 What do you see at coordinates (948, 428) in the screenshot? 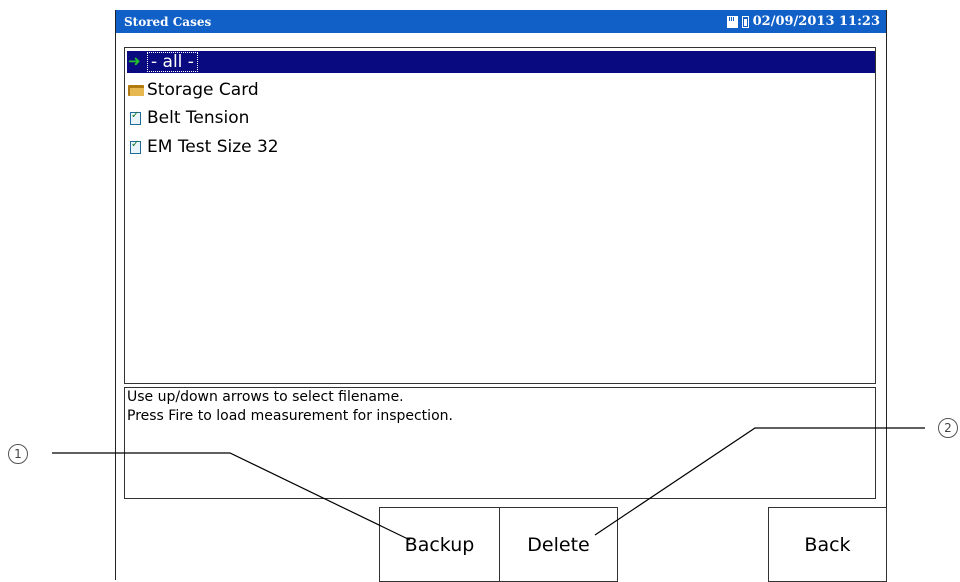
I see `callout-marker-2: 2` at bounding box center [948, 428].